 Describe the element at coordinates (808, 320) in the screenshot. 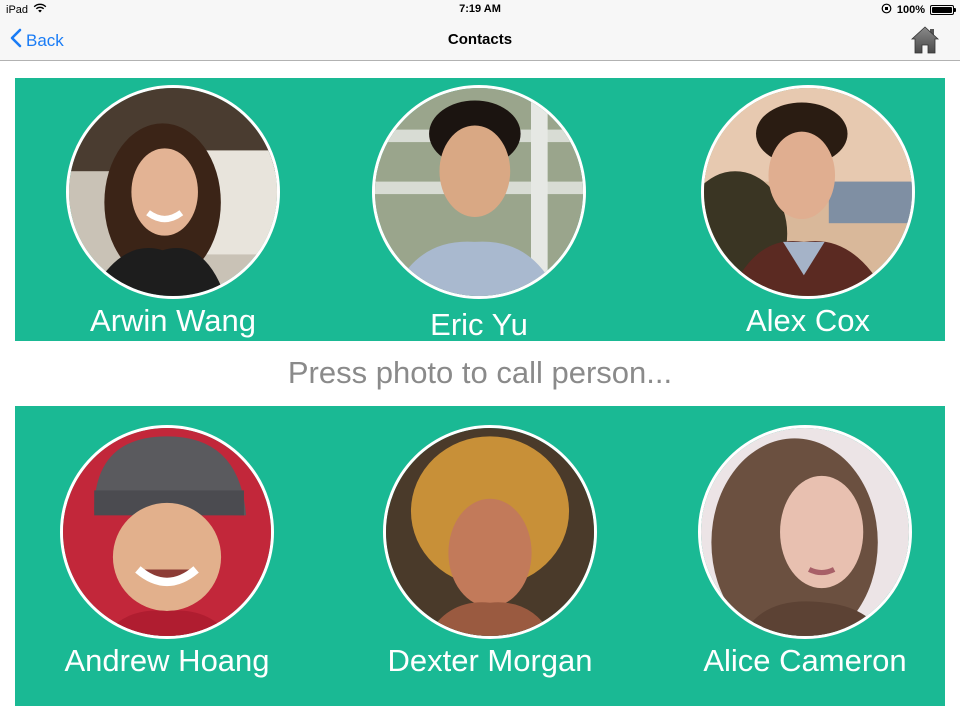

I see `contact-name: Alex Cox` at that location.